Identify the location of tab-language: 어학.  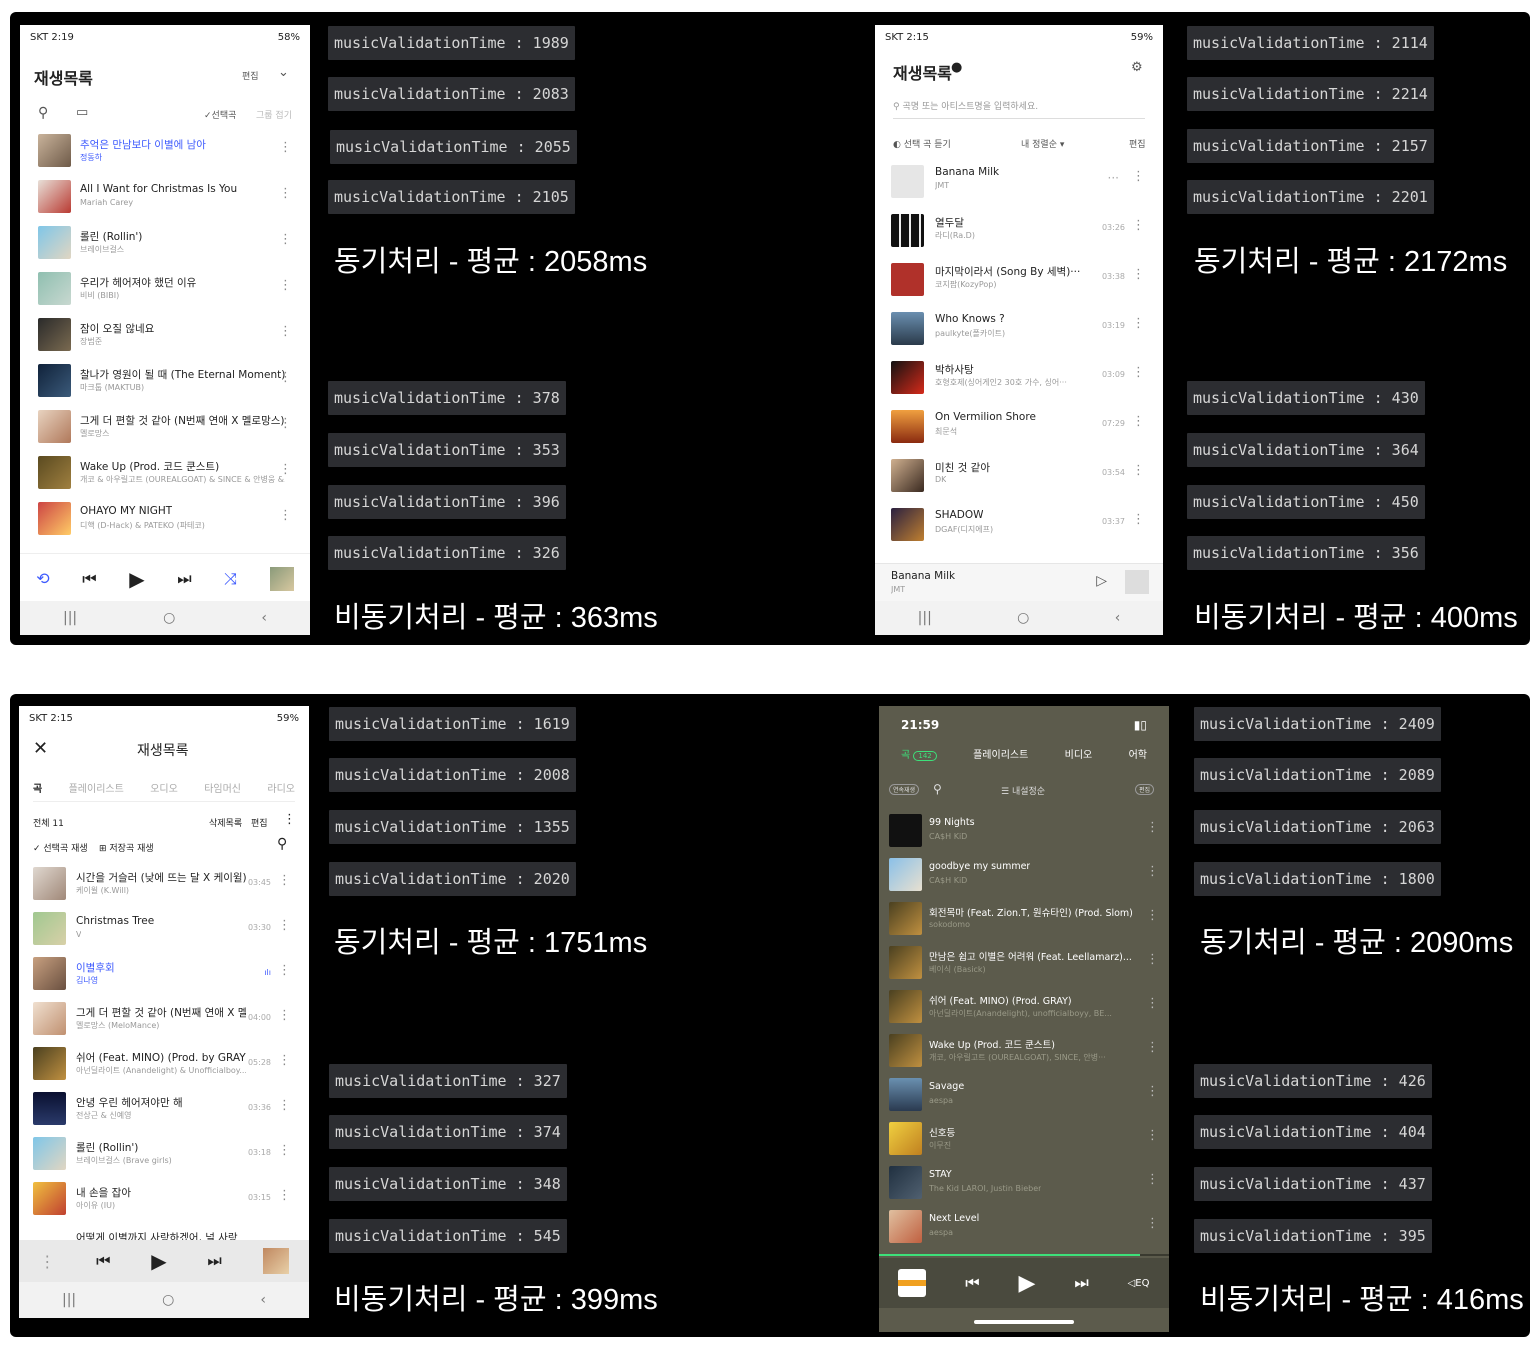
(1138, 753).